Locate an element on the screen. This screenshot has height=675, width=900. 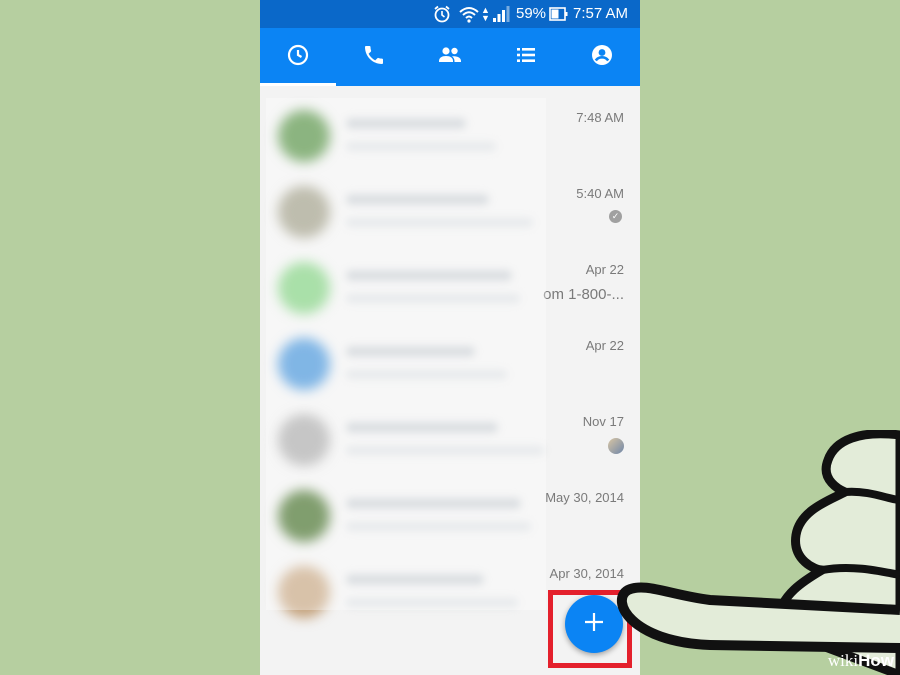
app-bar is located at coordinates (450, 57).